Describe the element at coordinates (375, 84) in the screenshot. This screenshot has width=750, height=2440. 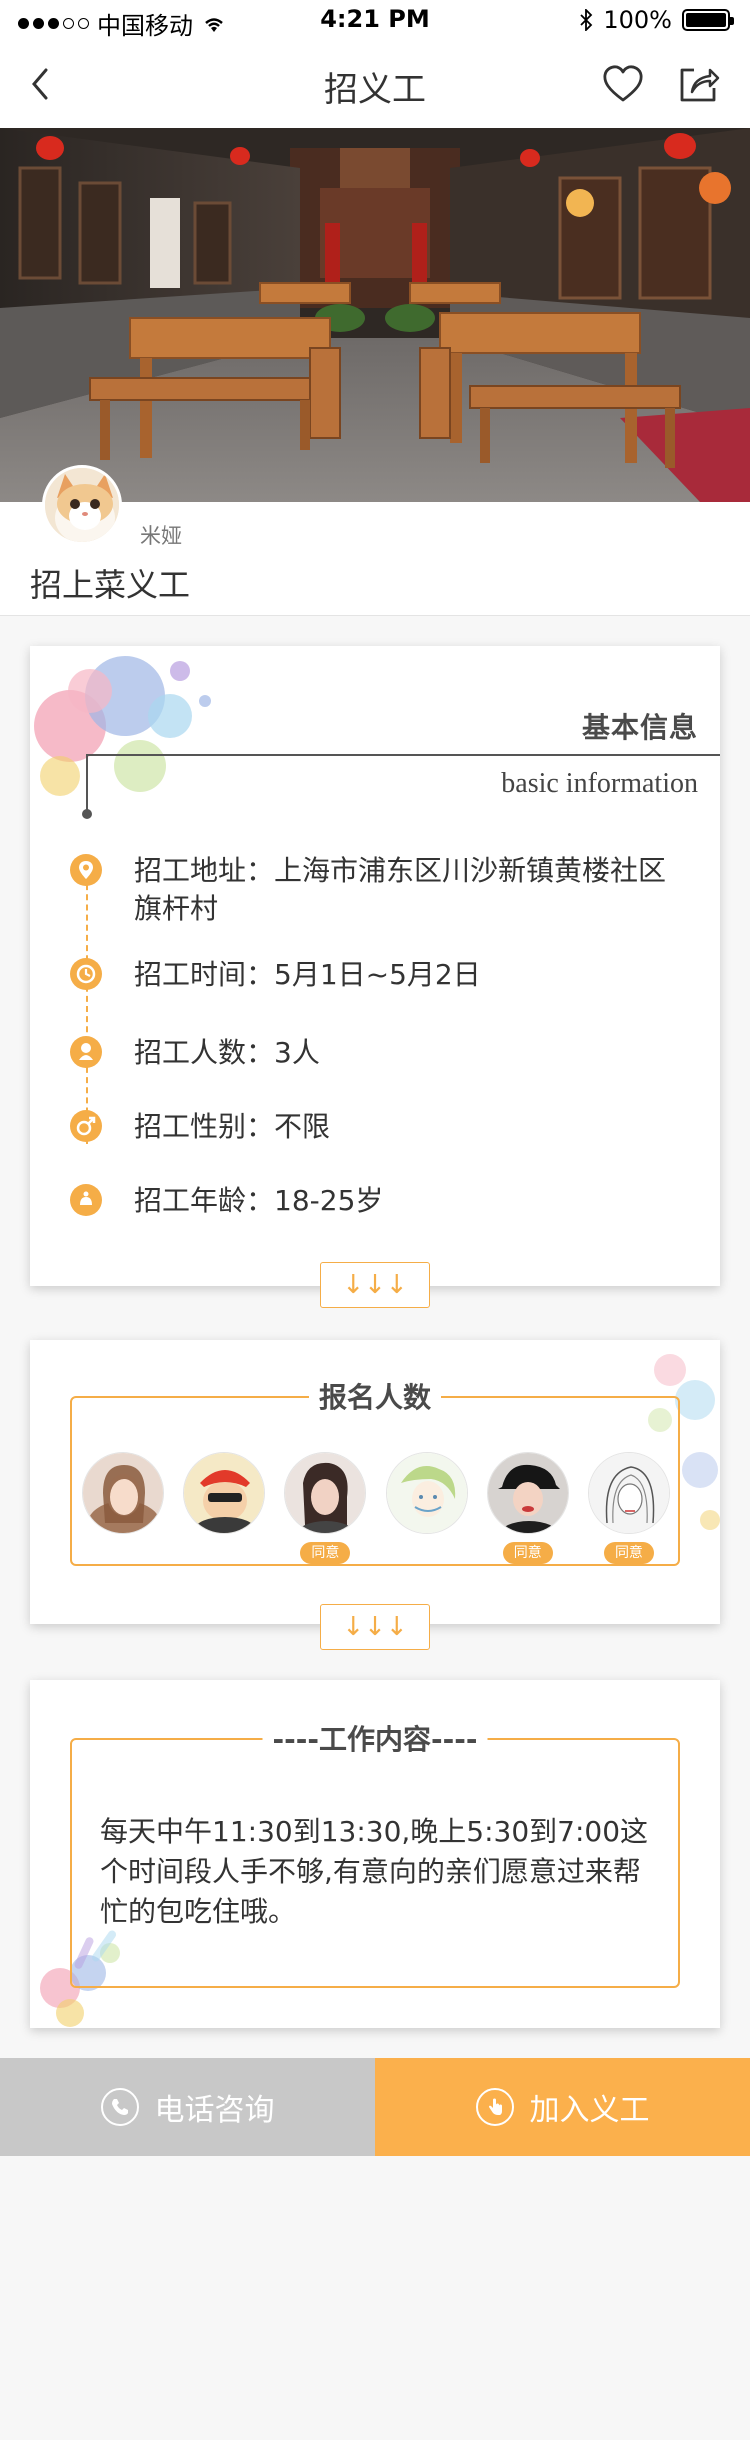
I see `nav-bar: 招义工` at that location.